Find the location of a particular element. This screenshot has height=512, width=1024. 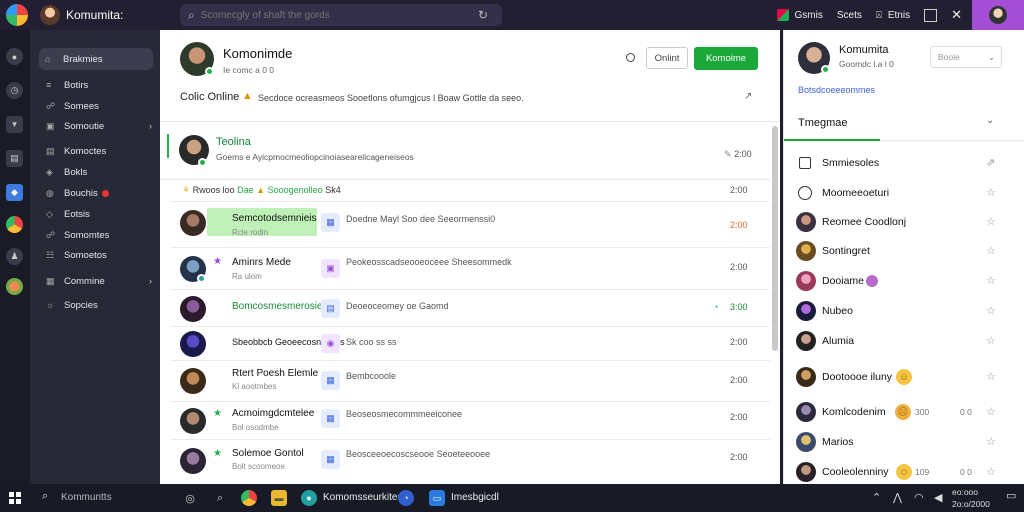

list-item: Reomee Coodlonj ☆ is located at coordinates (904, 222).